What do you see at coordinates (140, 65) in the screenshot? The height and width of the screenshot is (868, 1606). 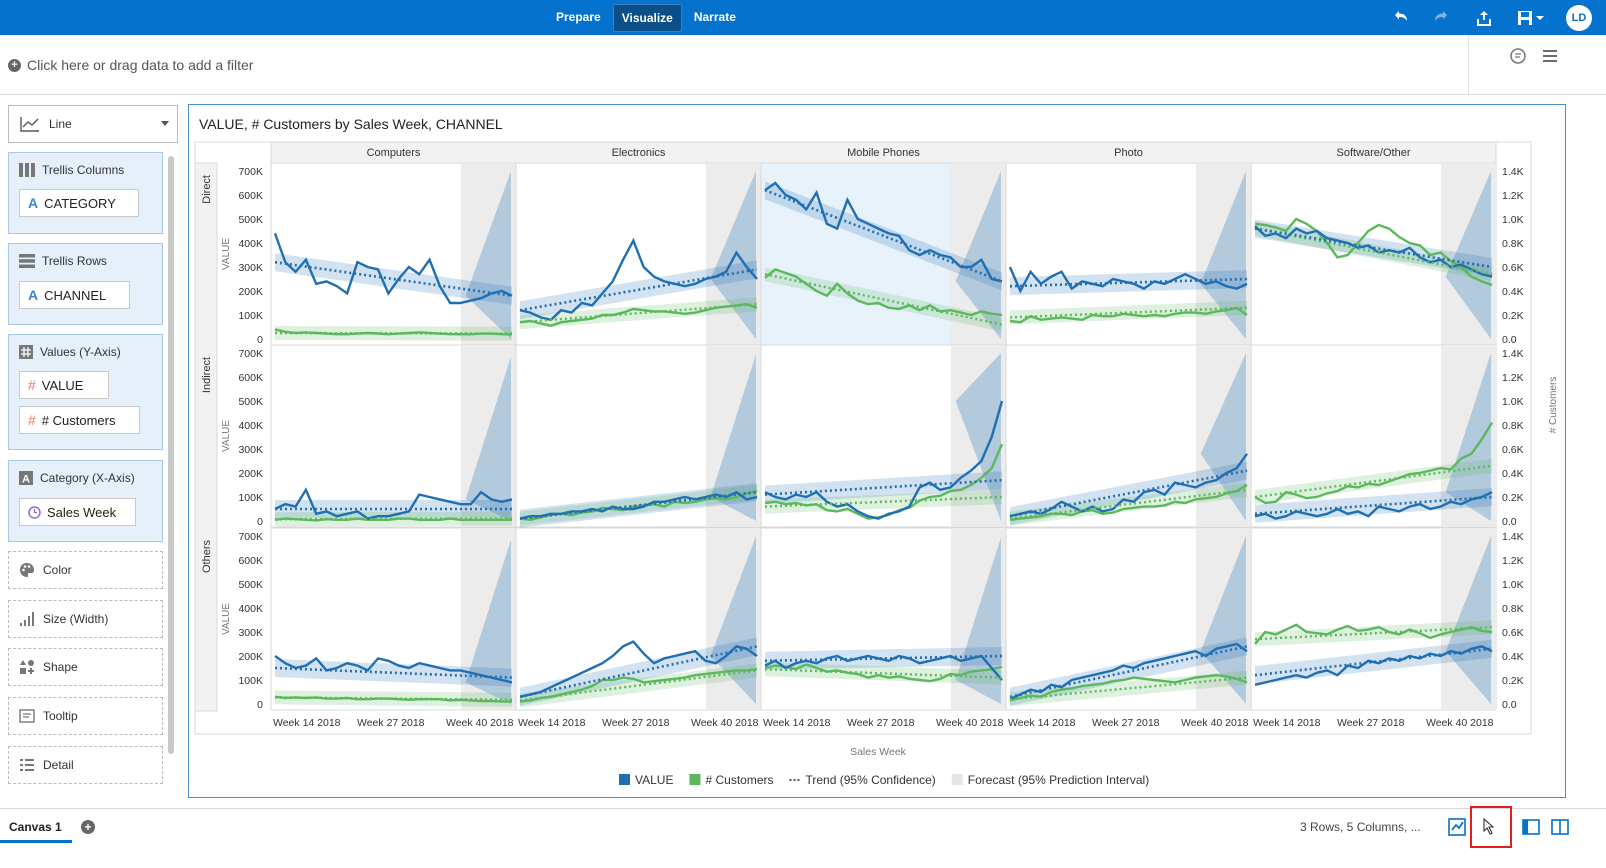 I see `filter-placeholder: Click here or drag data to add a filter` at bounding box center [140, 65].